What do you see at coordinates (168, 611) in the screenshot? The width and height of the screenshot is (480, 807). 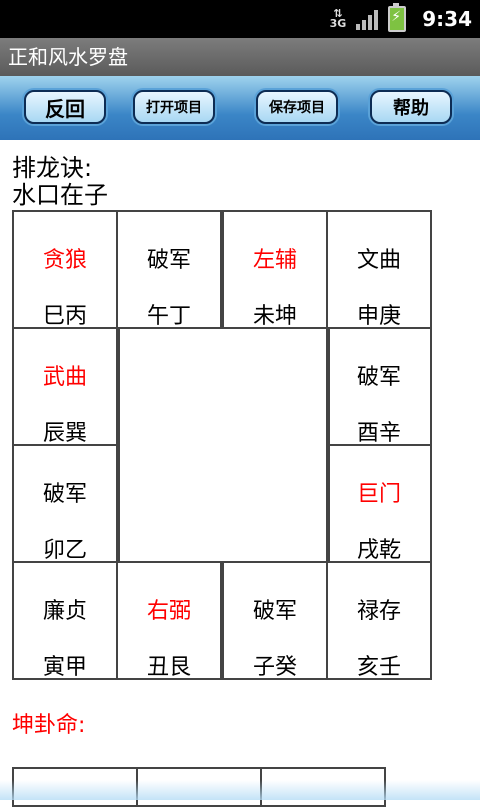 I see `star-name: 右弼` at bounding box center [168, 611].